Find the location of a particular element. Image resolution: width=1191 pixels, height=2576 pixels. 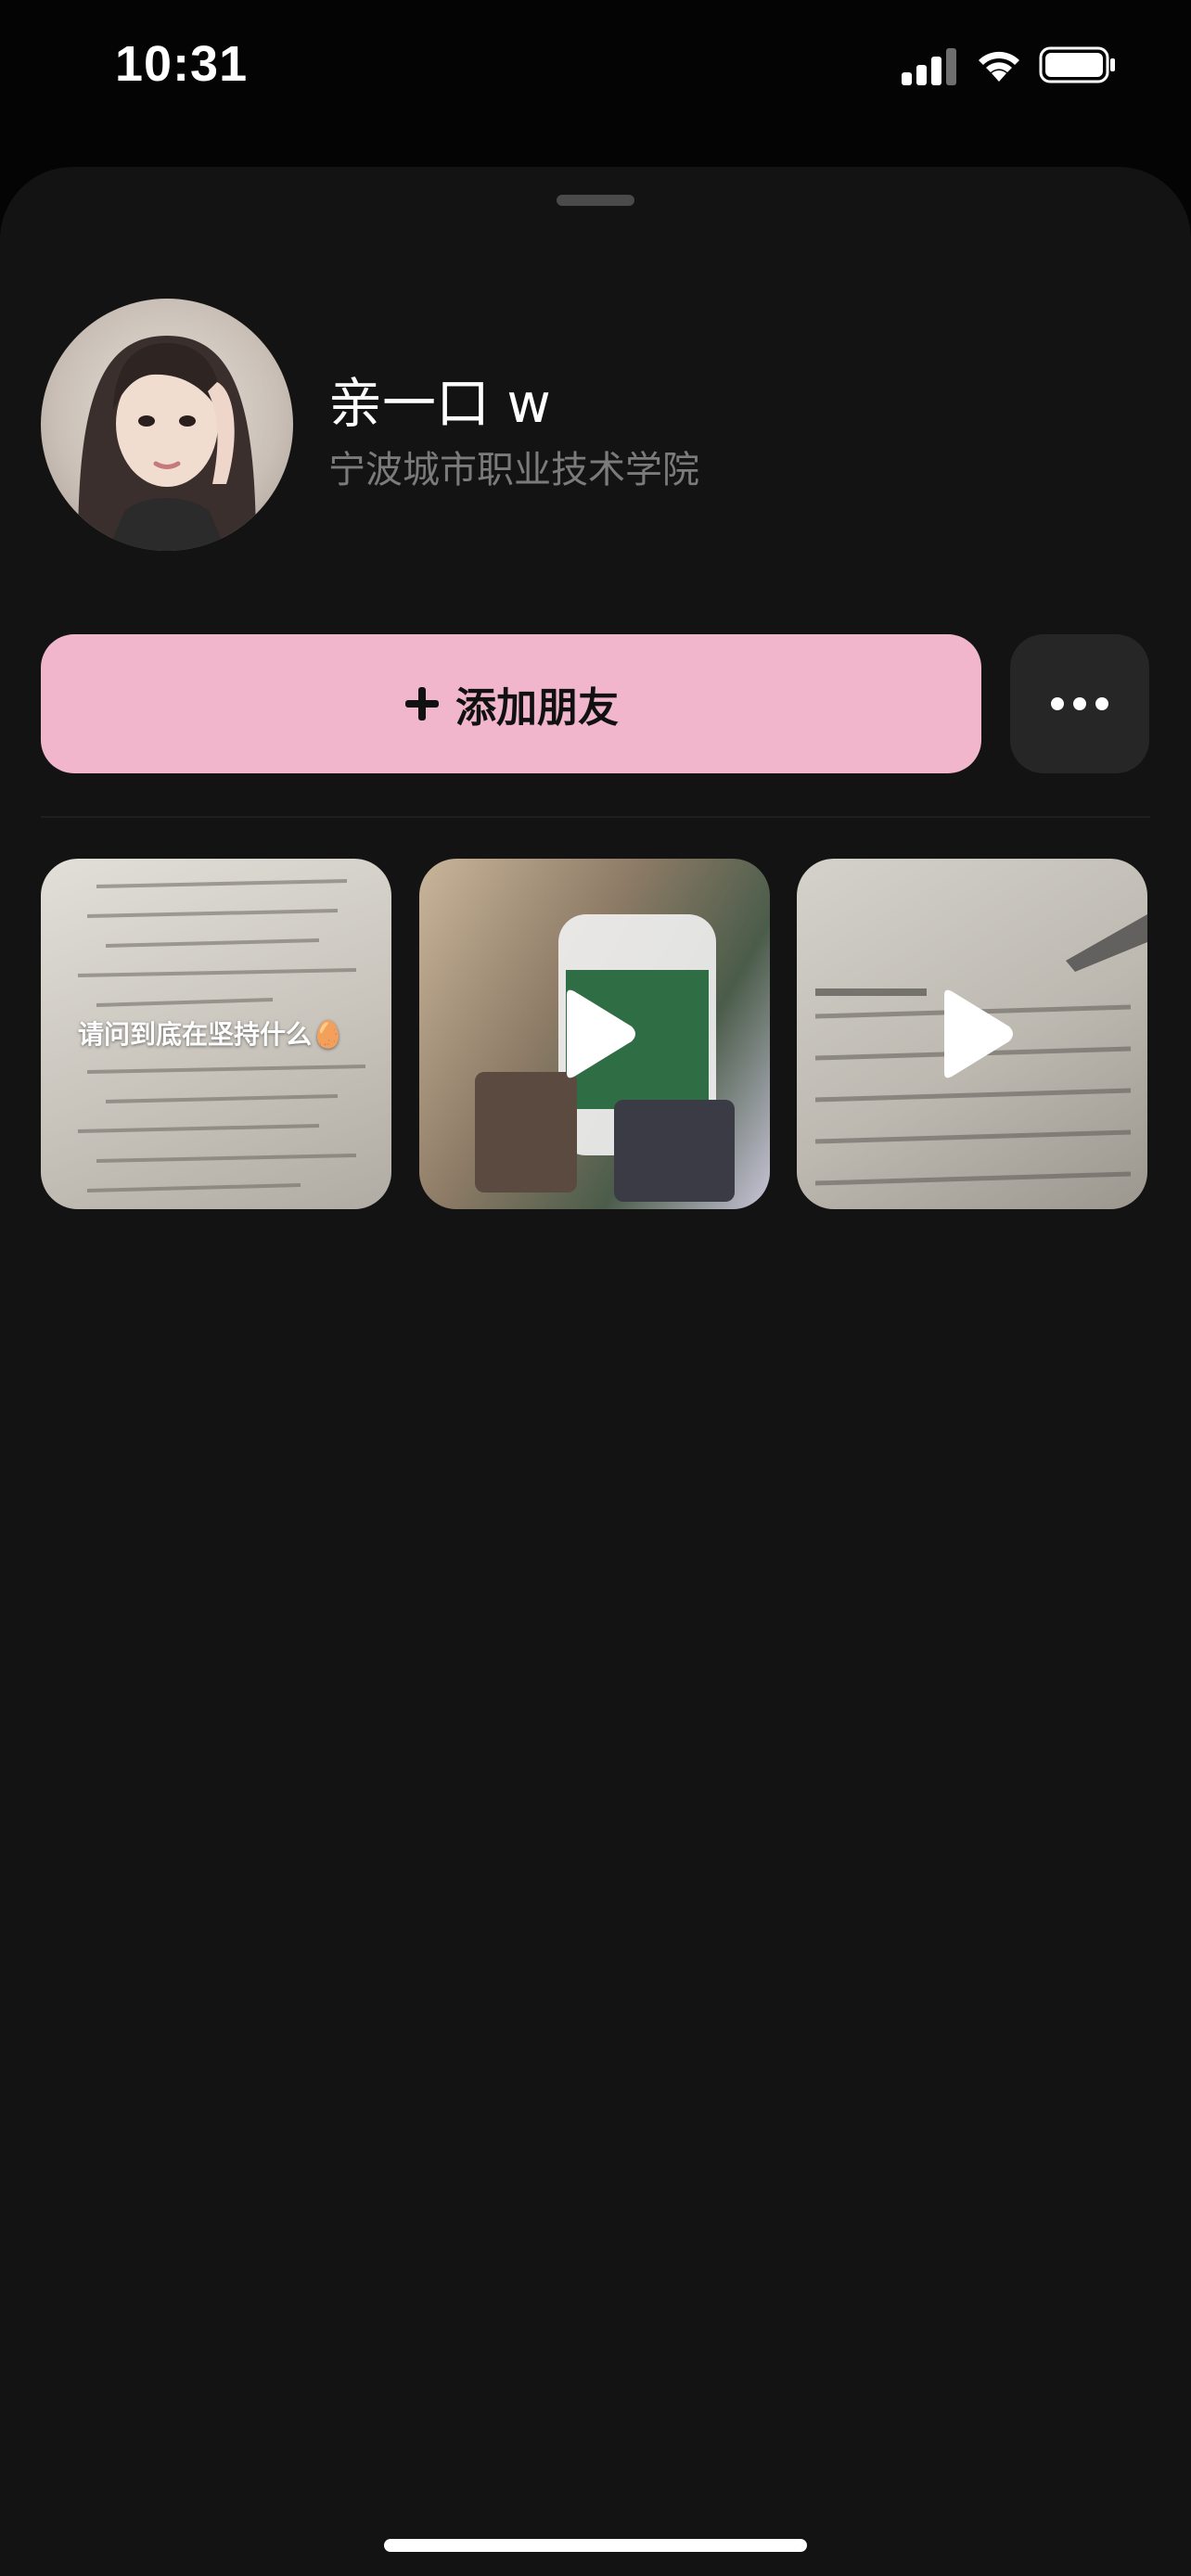

battery-icon is located at coordinates (1077, 64).